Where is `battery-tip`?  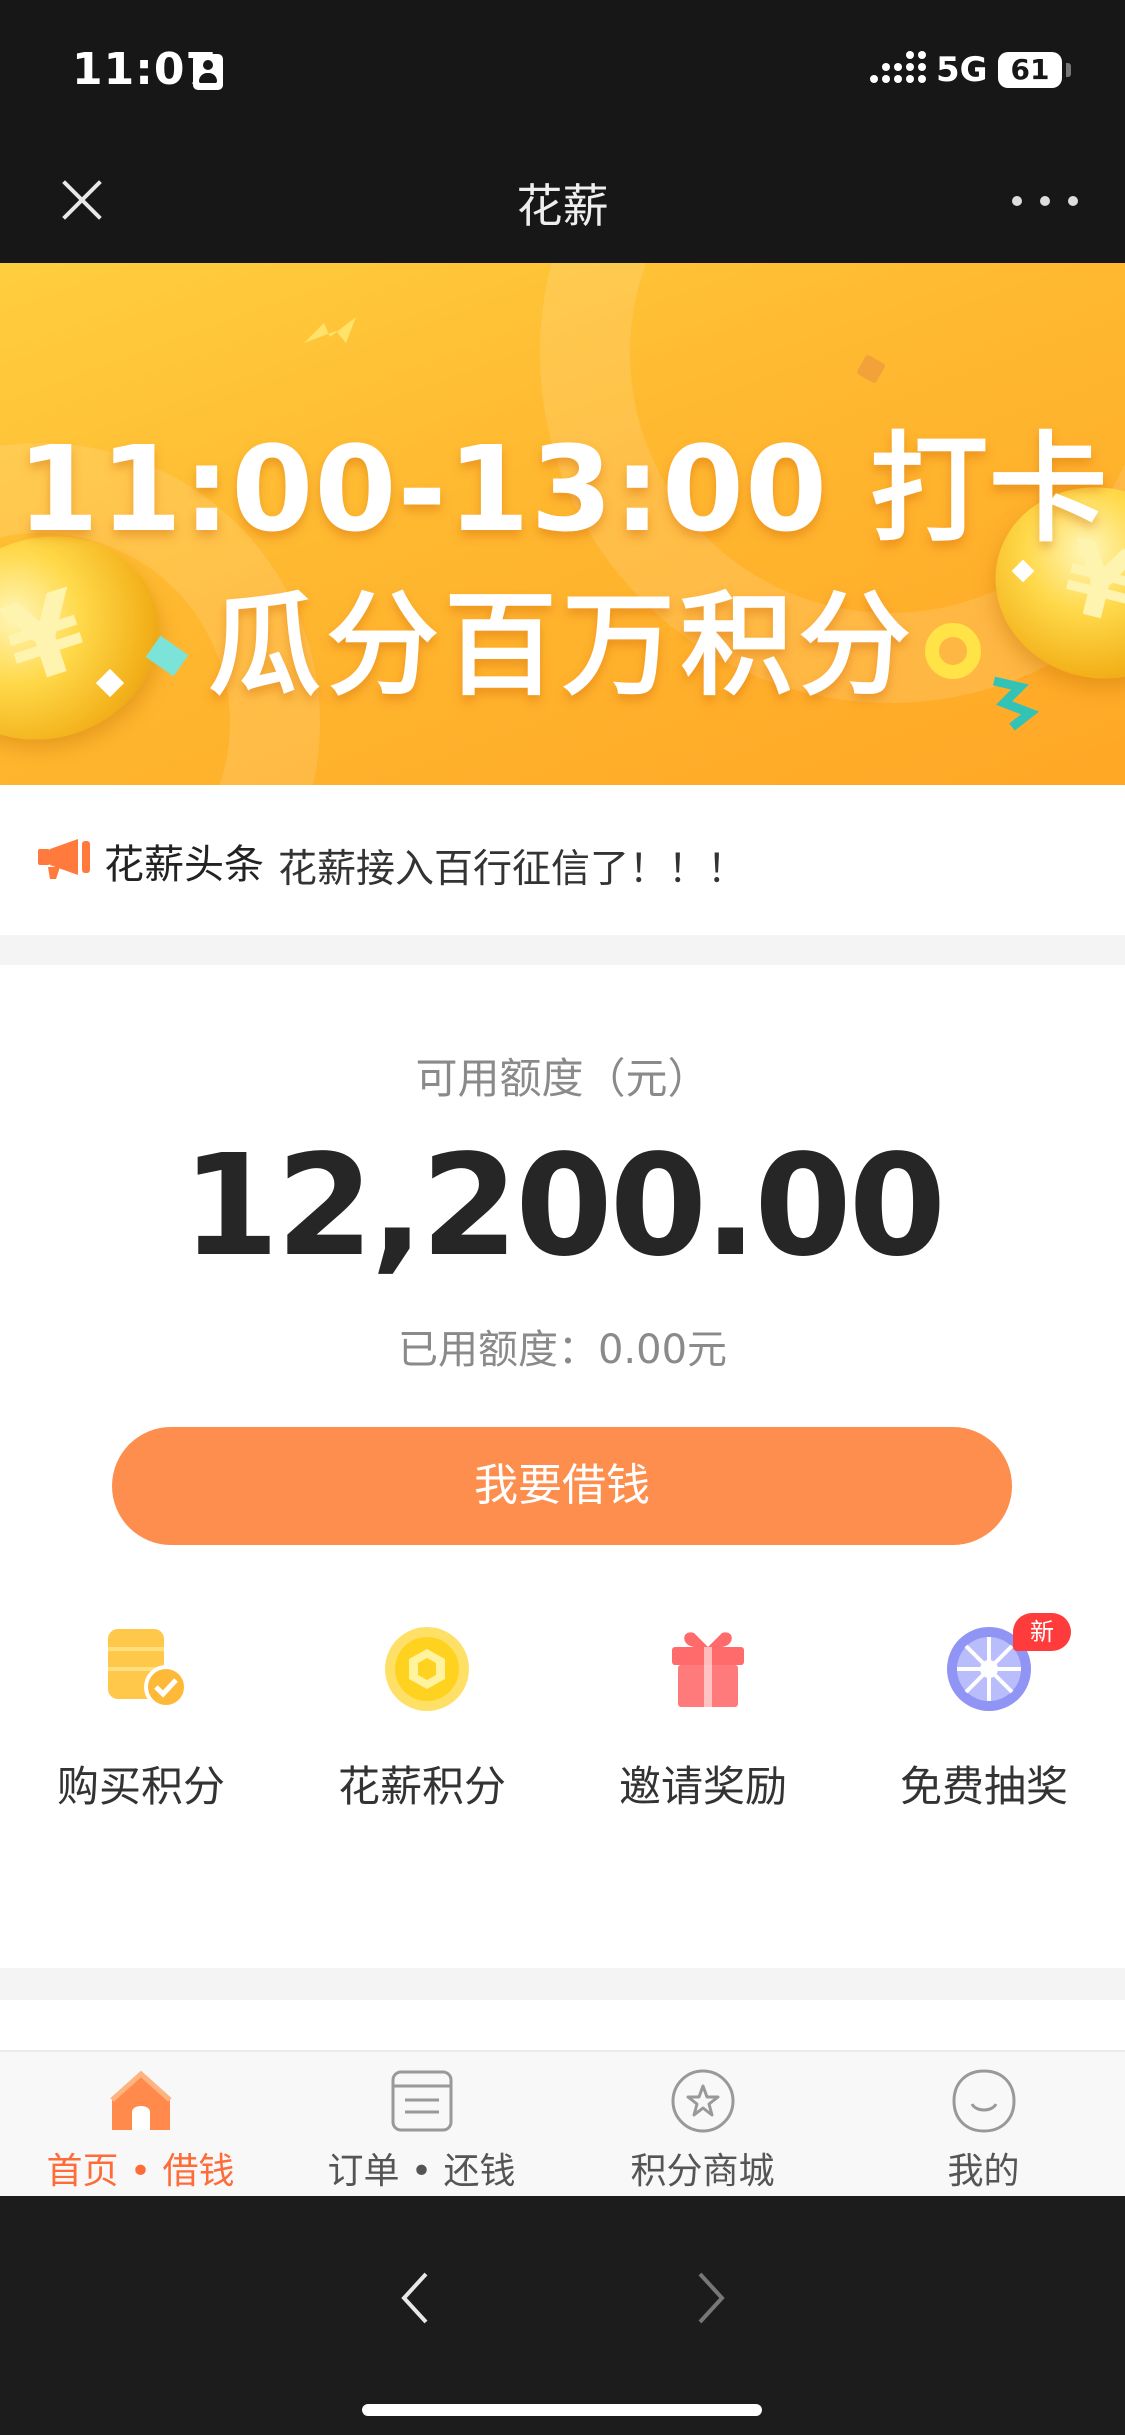
battery-tip is located at coordinates (1068, 70).